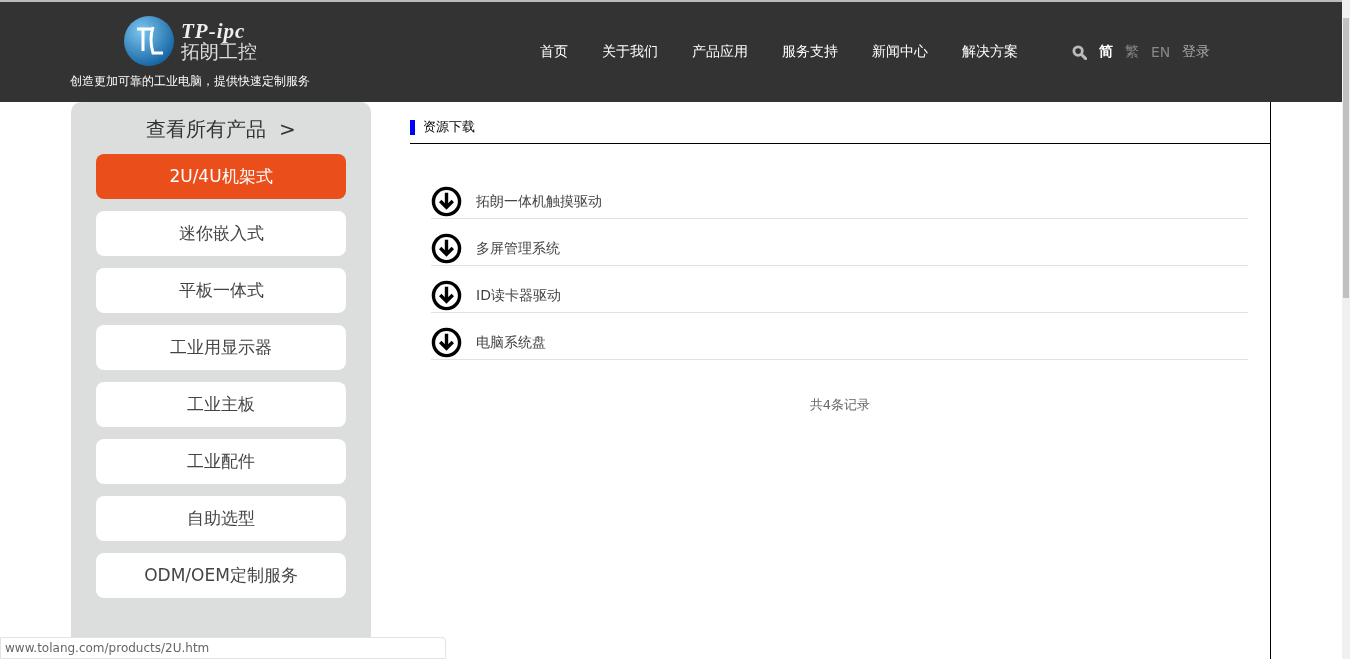 This screenshot has width=1350, height=659. Describe the element at coordinates (221, 347) in the screenshot. I see `category-button: 工业用显示器` at that location.